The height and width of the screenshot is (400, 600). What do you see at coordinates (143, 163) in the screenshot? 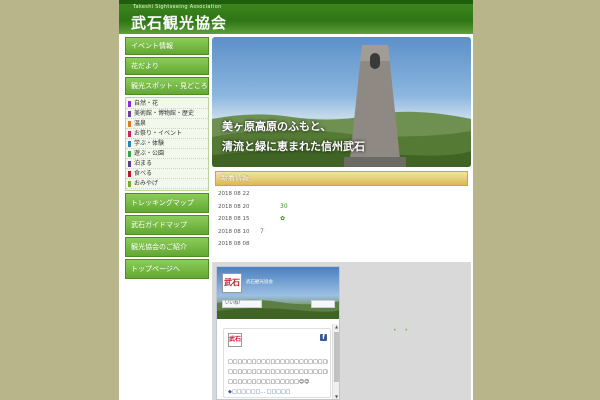
I see `sub-item-label: 泊まる` at bounding box center [143, 163].